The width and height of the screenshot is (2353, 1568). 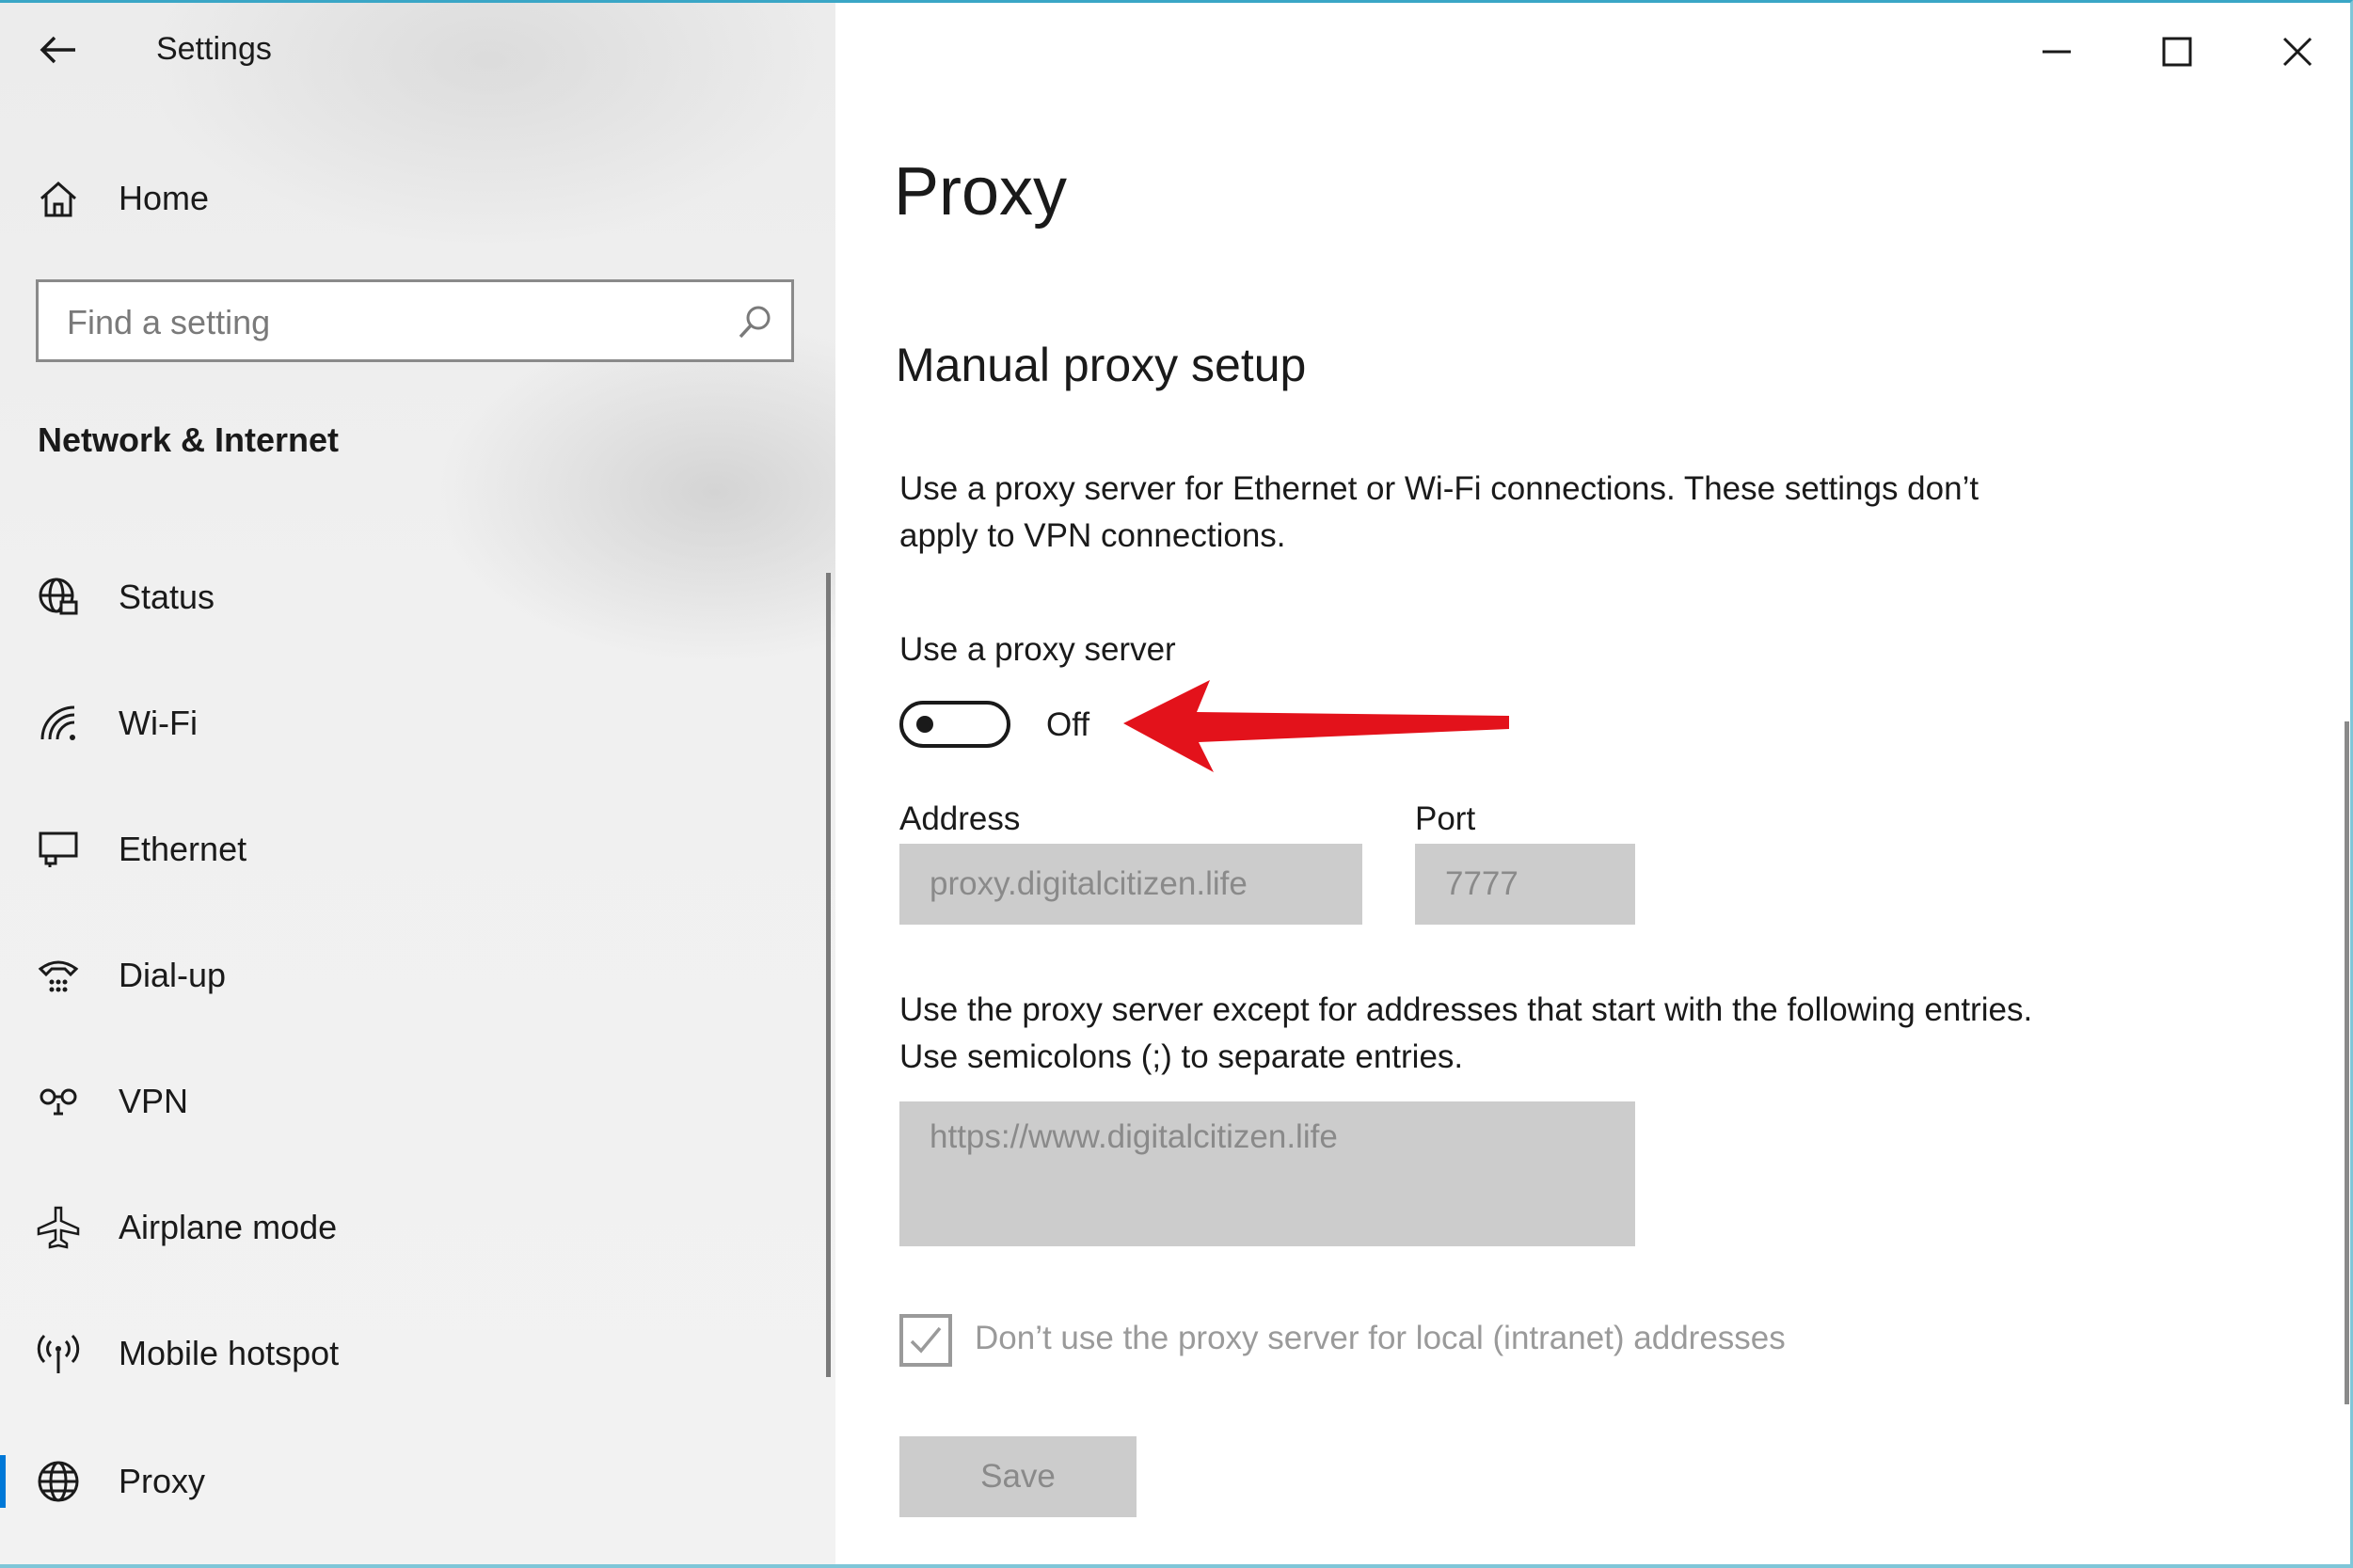 I want to click on back-button, so click(x=58, y=50).